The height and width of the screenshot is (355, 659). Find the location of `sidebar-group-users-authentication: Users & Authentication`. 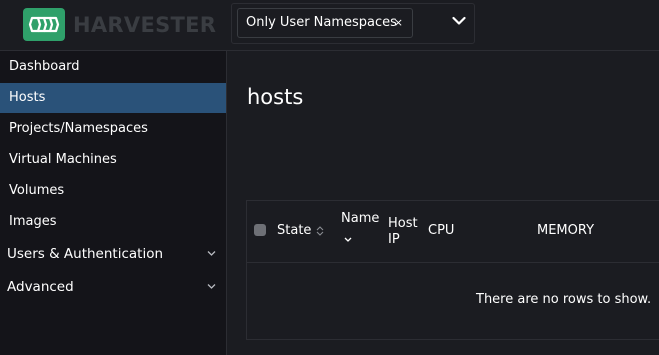

sidebar-group-users-authentication: Users & Authentication is located at coordinates (113, 254).